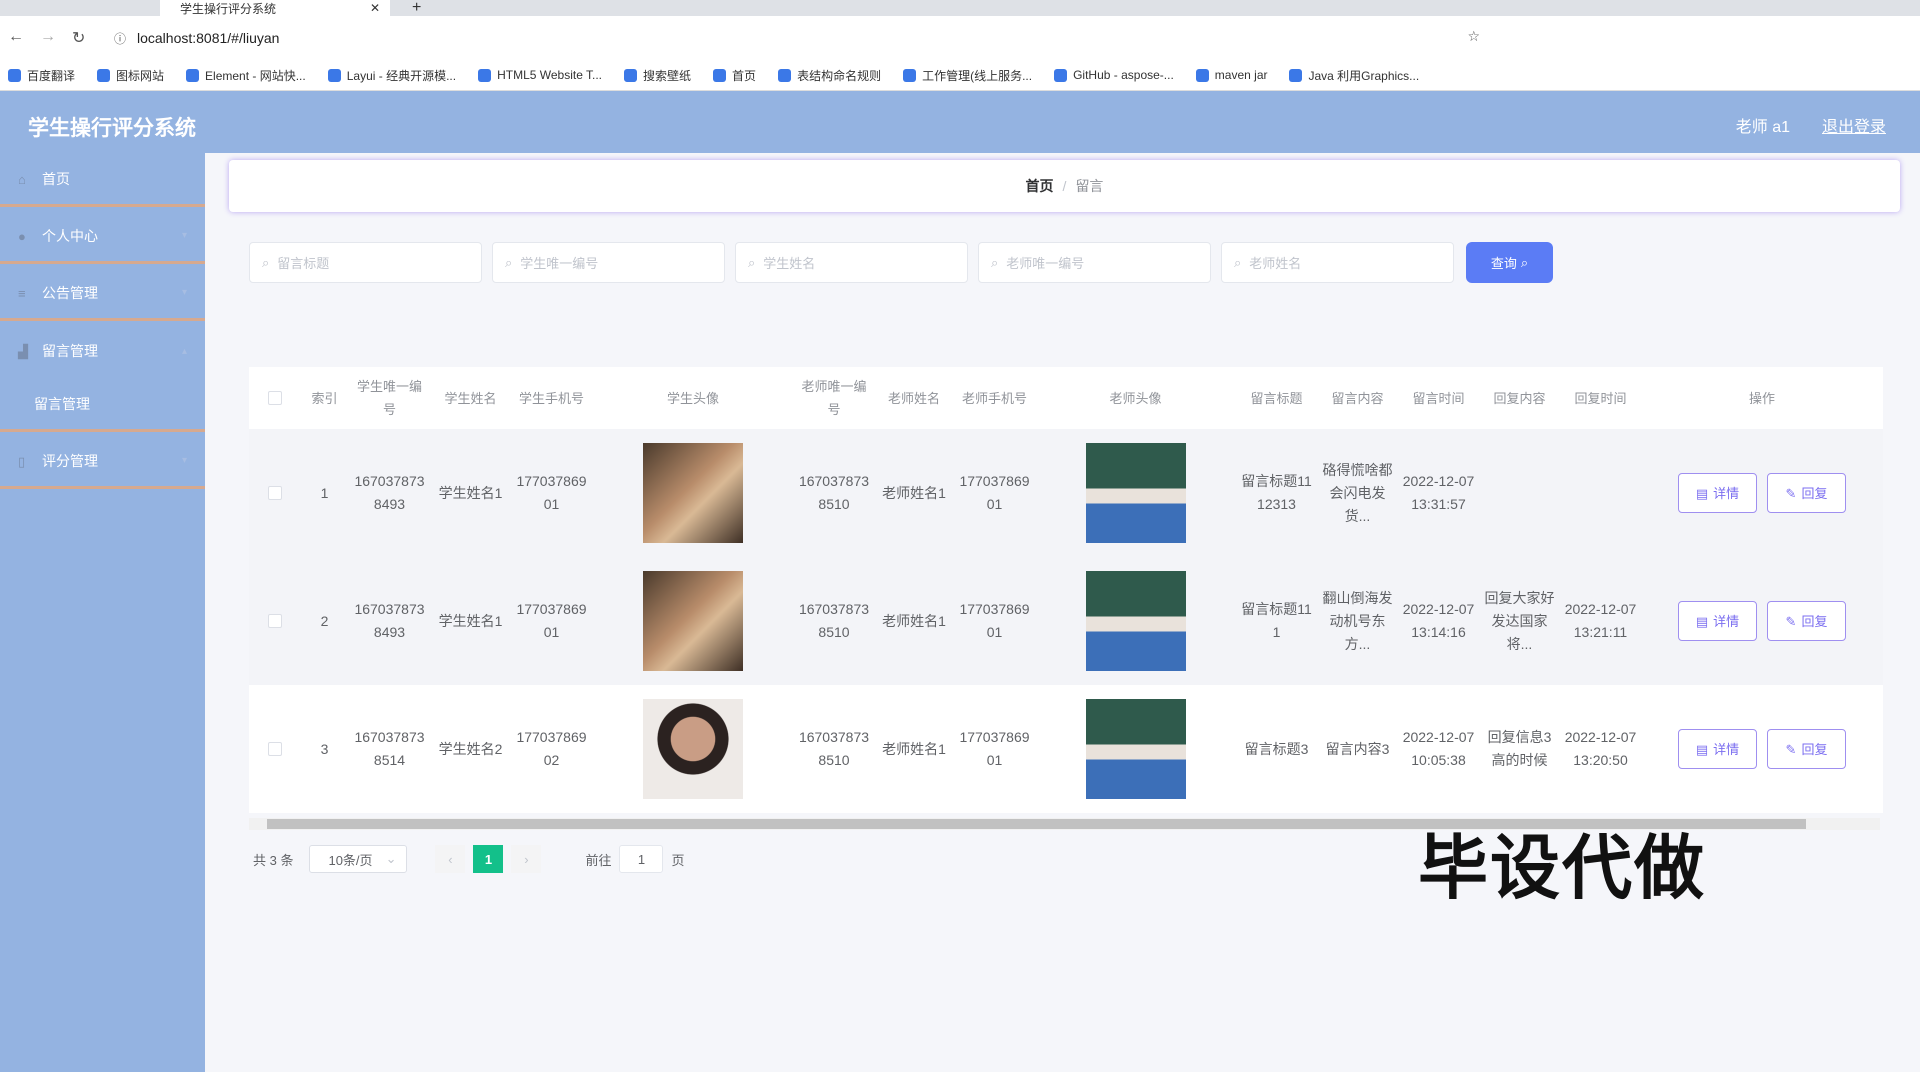 The width and height of the screenshot is (1920, 1072). Describe the element at coordinates (450, 859) in the screenshot. I see `prev-page-button: ‹` at that location.